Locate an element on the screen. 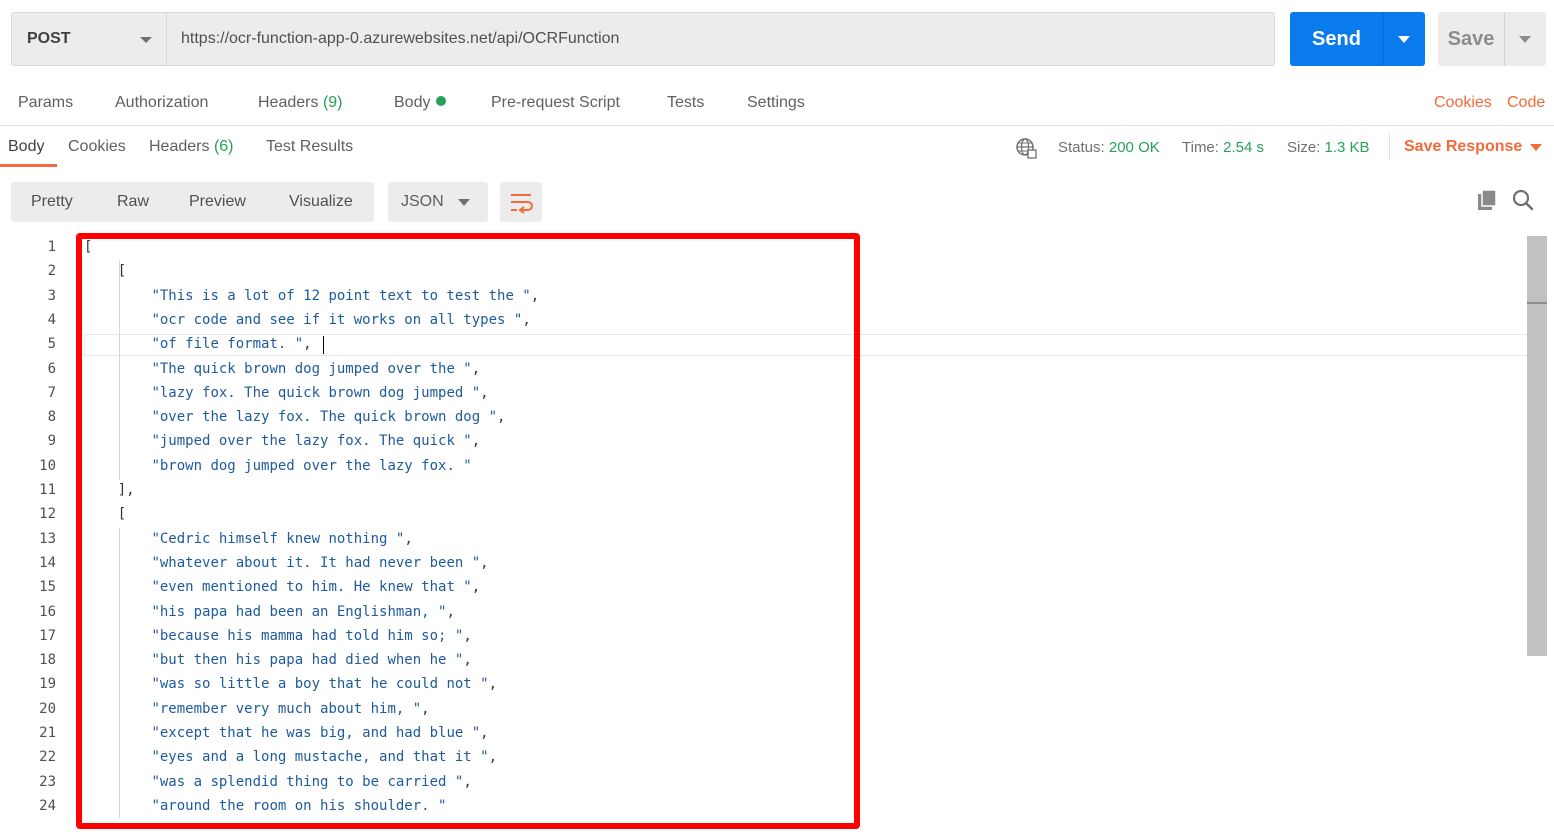  view-raw-button: Raw is located at coordinates (133, 202).